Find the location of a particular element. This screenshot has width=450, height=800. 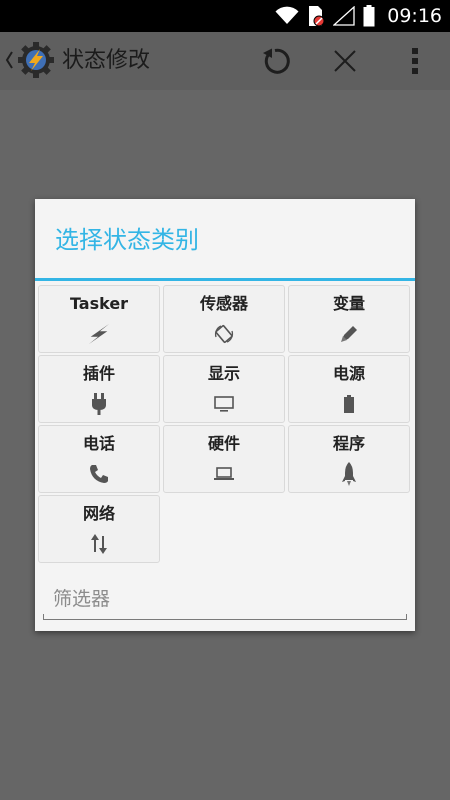

category-label: 插件 is located at coordinates (98, 373).